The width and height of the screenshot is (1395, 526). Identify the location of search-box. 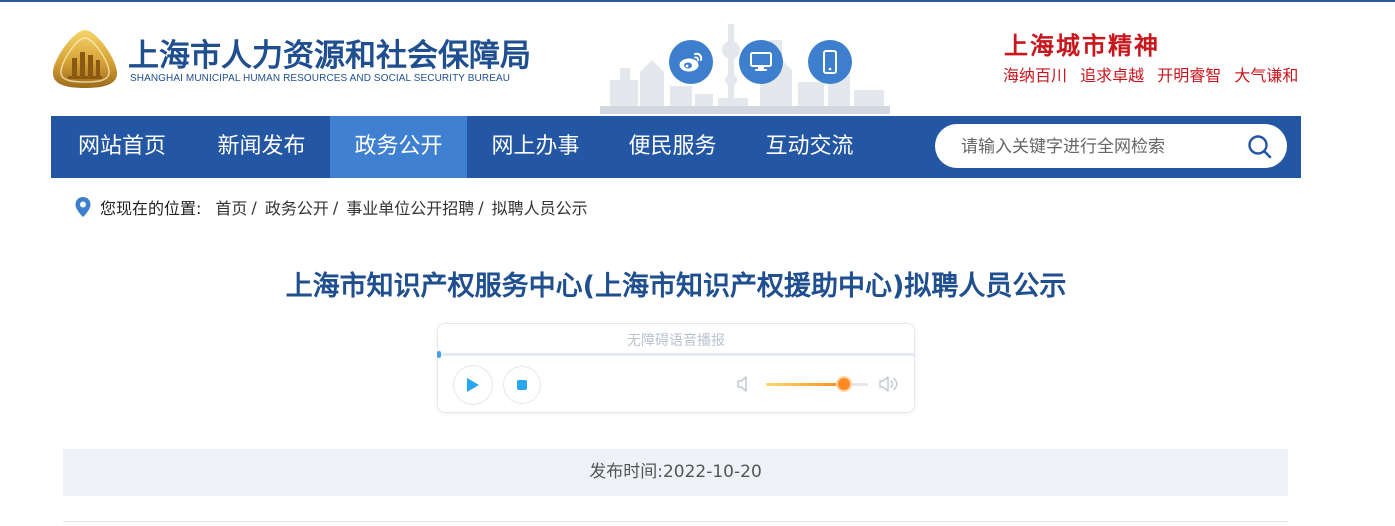
(1111, 147).